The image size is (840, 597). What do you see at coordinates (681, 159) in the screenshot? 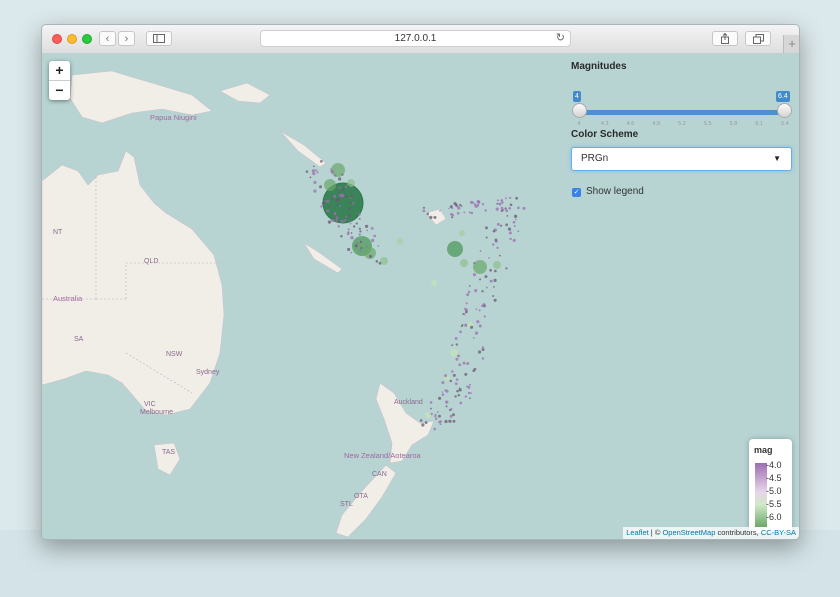
I see `color-scheme-select: PRGn ▼` at bounding box center [681, 159].